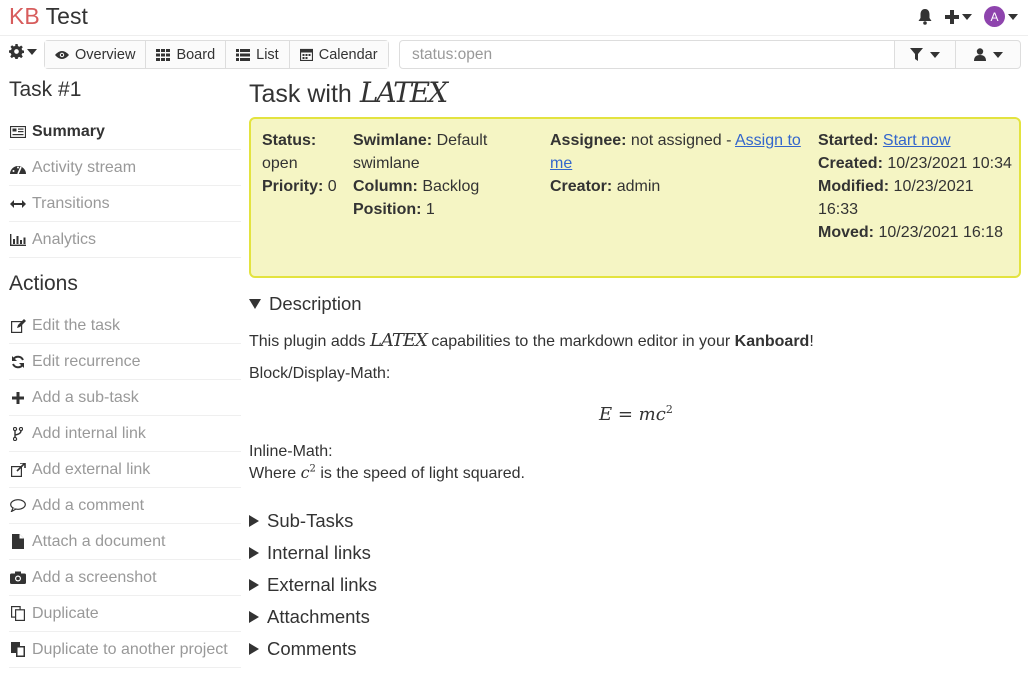 Image resolution: width=1028 pixels, height=675 pixels. Describe the element at coordinates (71, 203) in the screenshot. I see `sidebar-item-label: Transitions` at that location.